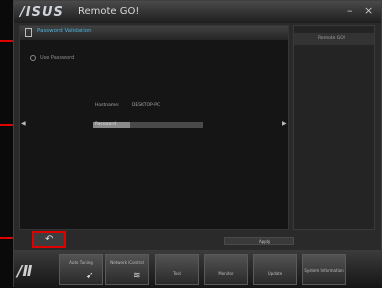 The height and width of the screenshot is (288, 382). I want to click on title-bar: /ISUS Remote GO! – ×, so click(197, 12).